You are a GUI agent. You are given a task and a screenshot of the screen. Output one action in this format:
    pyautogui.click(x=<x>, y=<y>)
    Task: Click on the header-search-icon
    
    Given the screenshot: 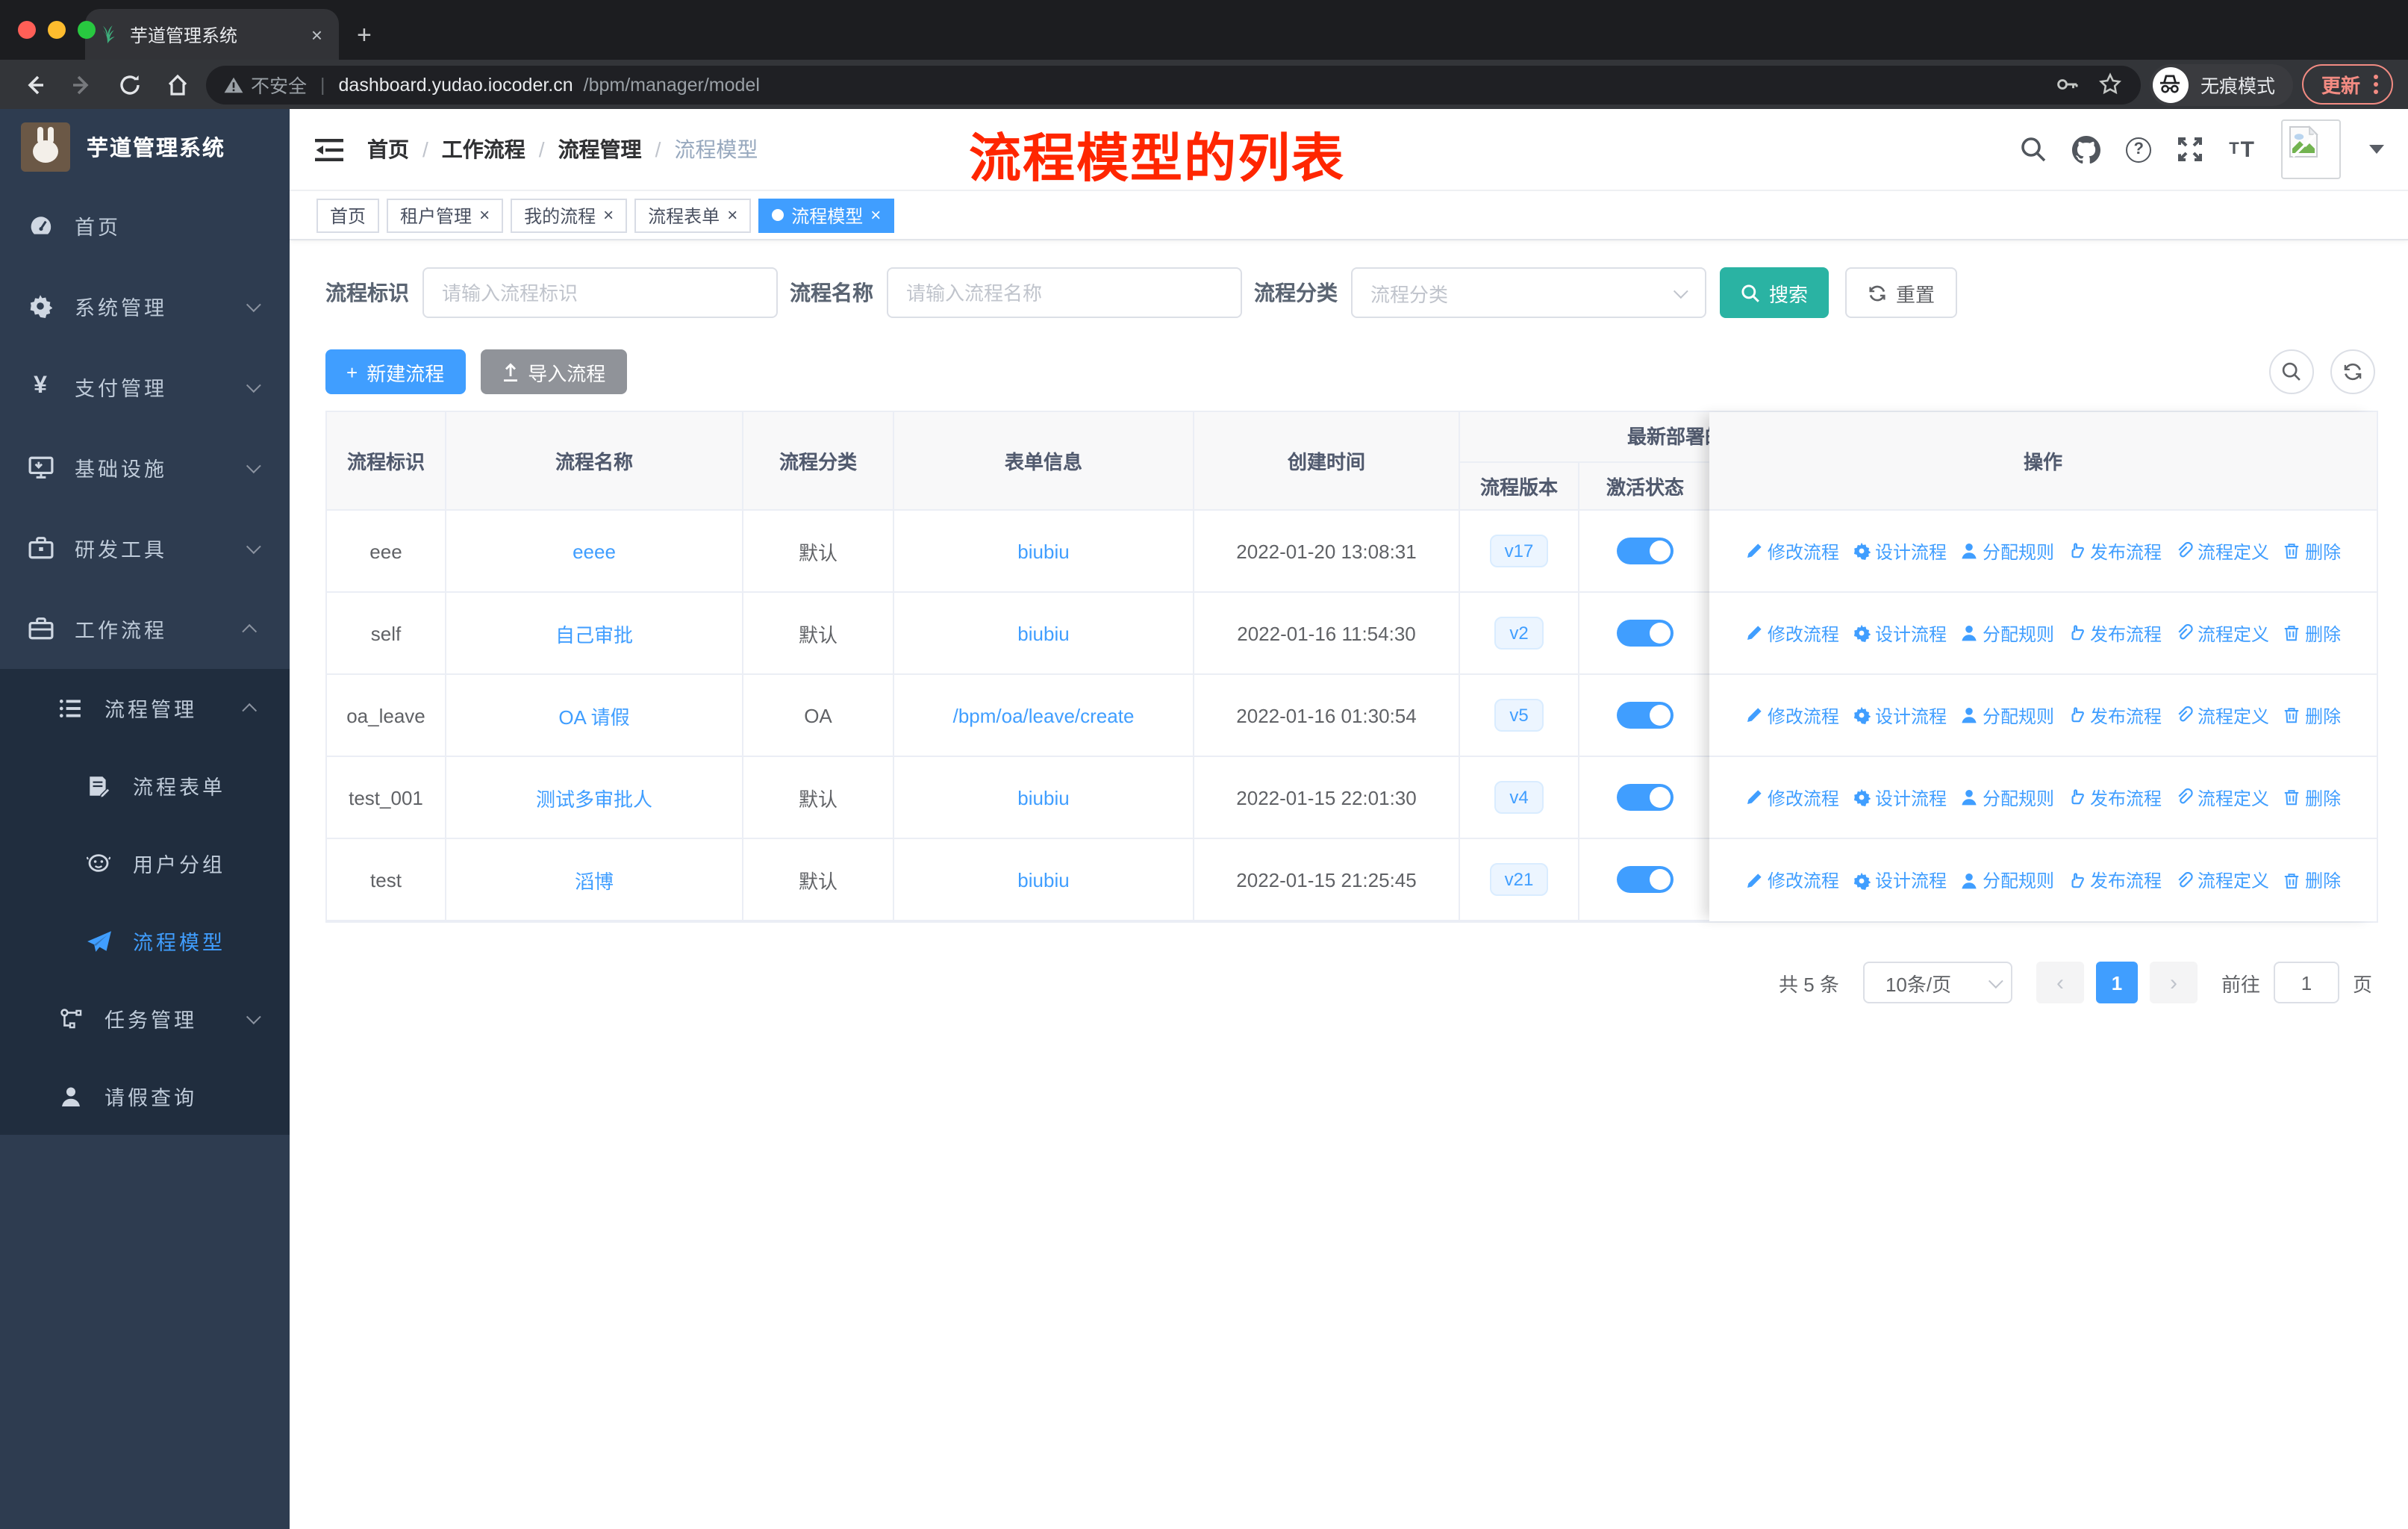 What is the action you would take?
    pyautogui.click(x=2033, y=149)
    